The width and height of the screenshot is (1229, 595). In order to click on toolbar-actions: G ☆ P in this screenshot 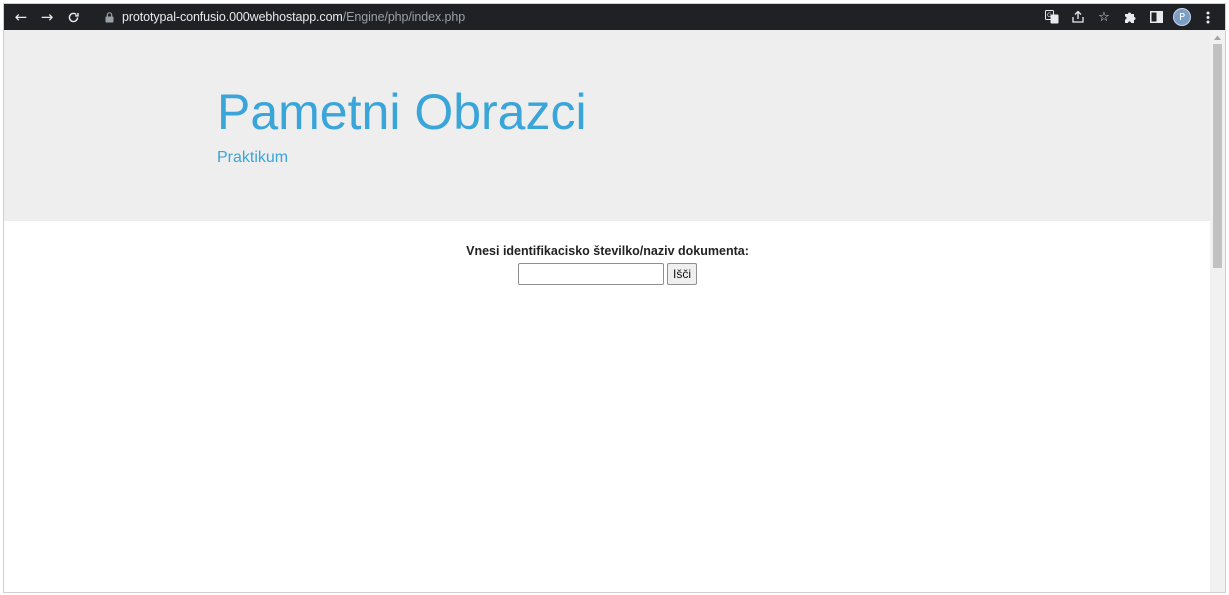, I will do `click(1130, 17)`.